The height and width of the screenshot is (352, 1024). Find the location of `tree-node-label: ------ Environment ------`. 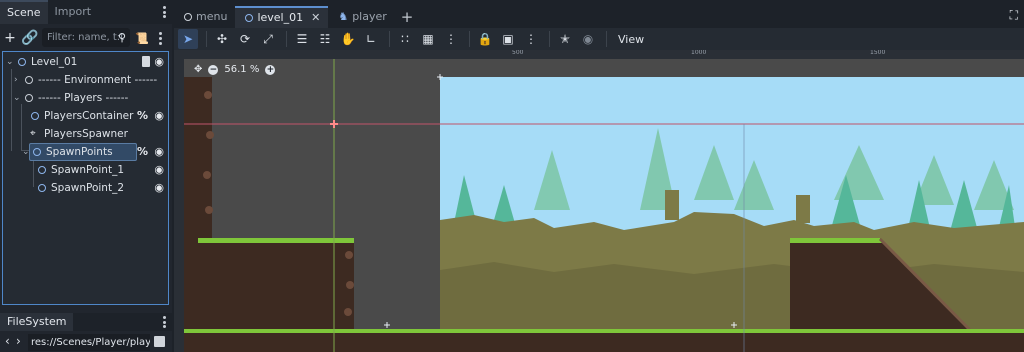

tree-node-label: ------ Environment ------ is located at coordinates (98, 80).